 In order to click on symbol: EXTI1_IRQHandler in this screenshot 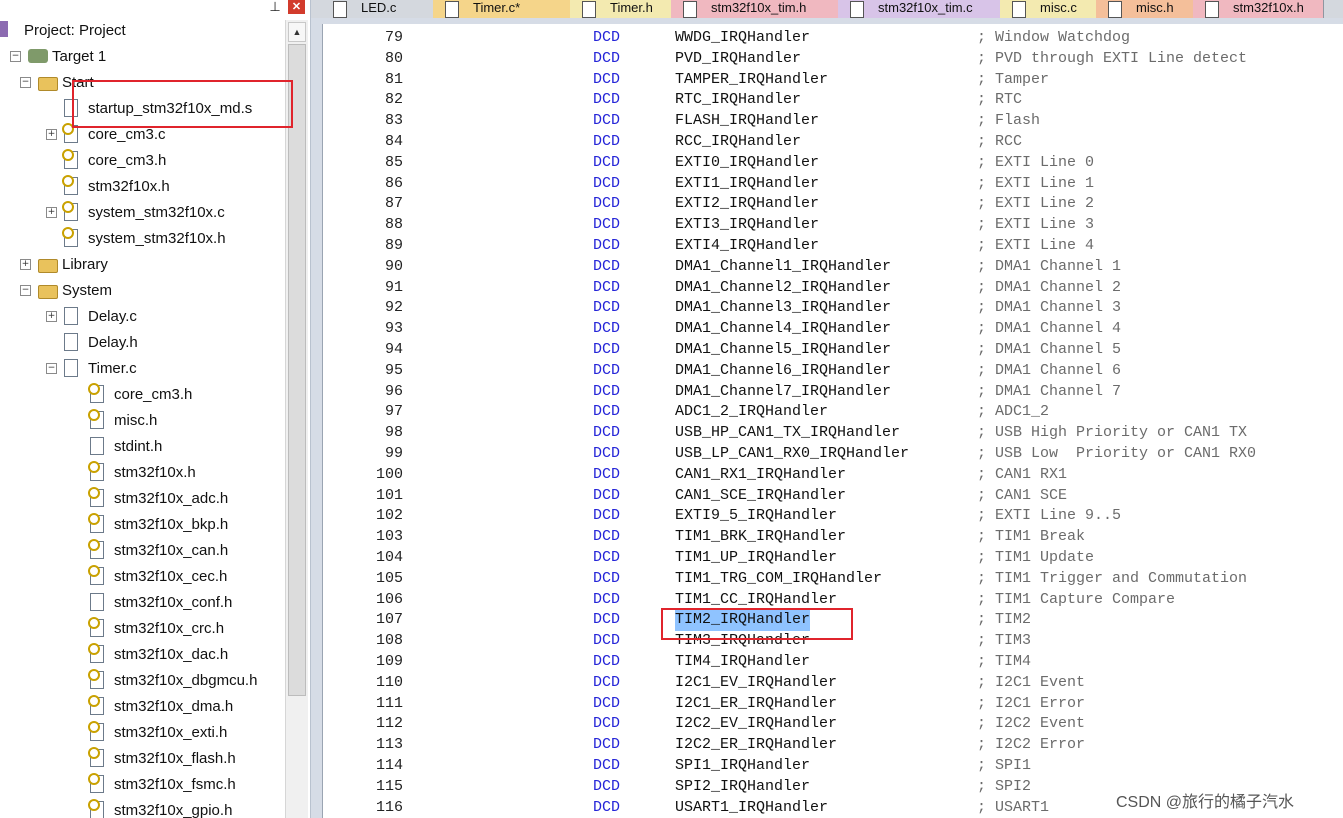, I will do `click(747, 184)`.